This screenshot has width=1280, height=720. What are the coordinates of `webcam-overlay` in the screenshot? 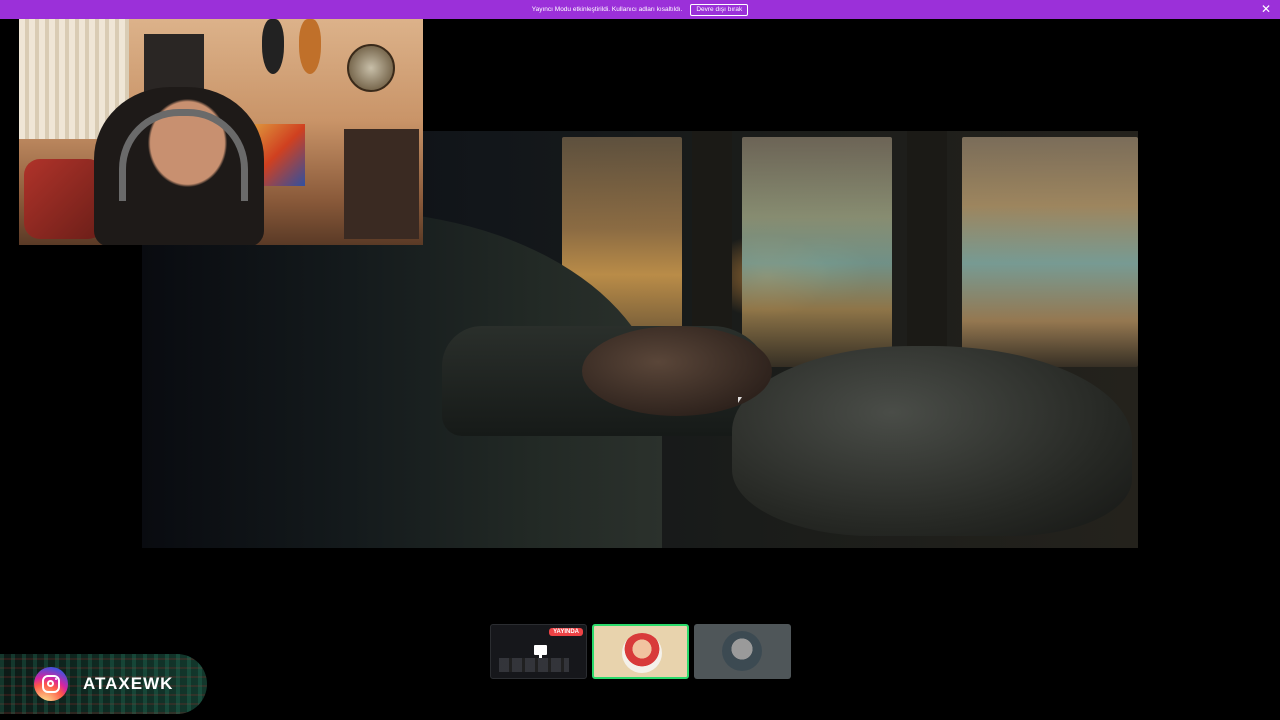 It's located at (221, 132).